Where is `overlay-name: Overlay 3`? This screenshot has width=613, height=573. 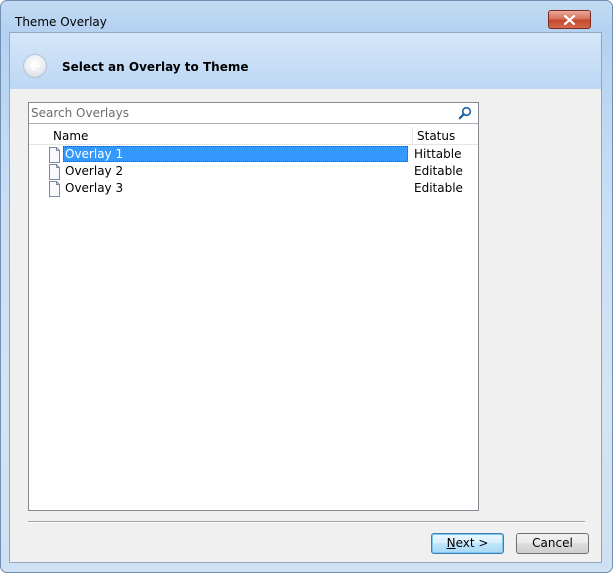 overlay-name: Overlay 3 is located at coordinates (94, 188).